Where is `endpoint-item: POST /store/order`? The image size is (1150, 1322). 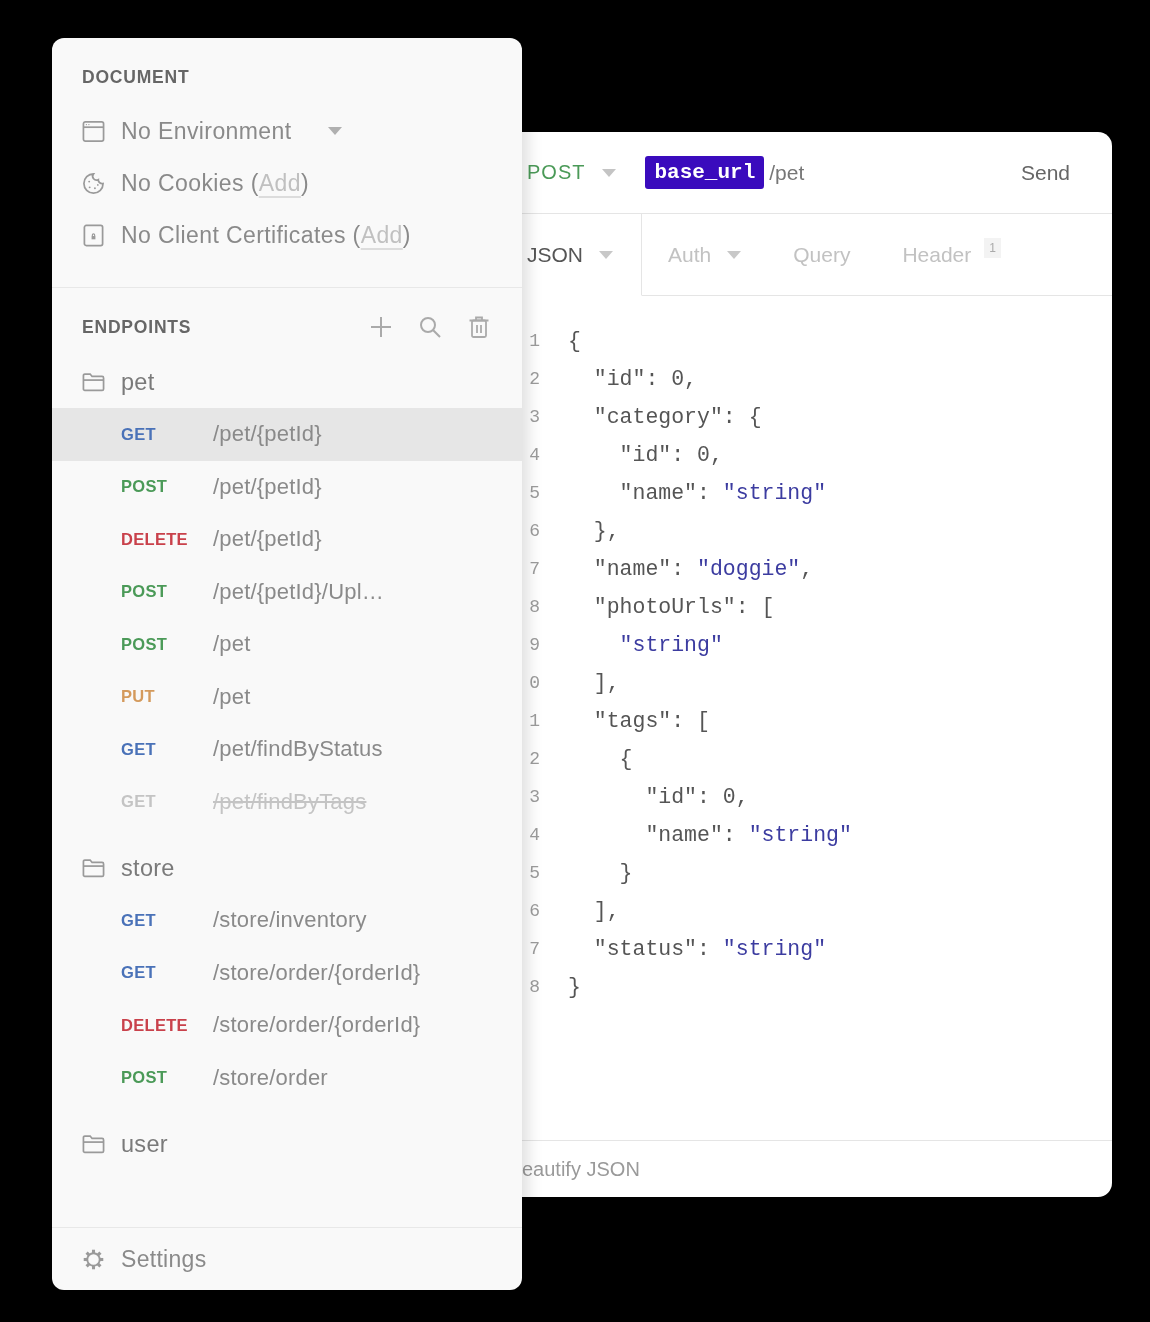 endpoint-item: POST /store/order is located at coordinates (287, 1077).